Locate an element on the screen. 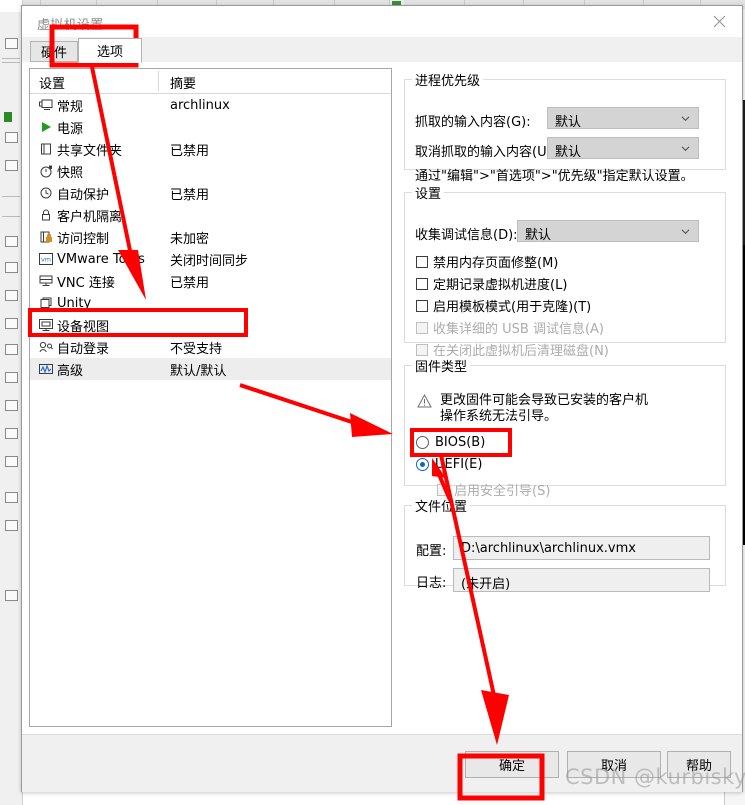  tab-options: 选项 is located at coordinates (110, 50).